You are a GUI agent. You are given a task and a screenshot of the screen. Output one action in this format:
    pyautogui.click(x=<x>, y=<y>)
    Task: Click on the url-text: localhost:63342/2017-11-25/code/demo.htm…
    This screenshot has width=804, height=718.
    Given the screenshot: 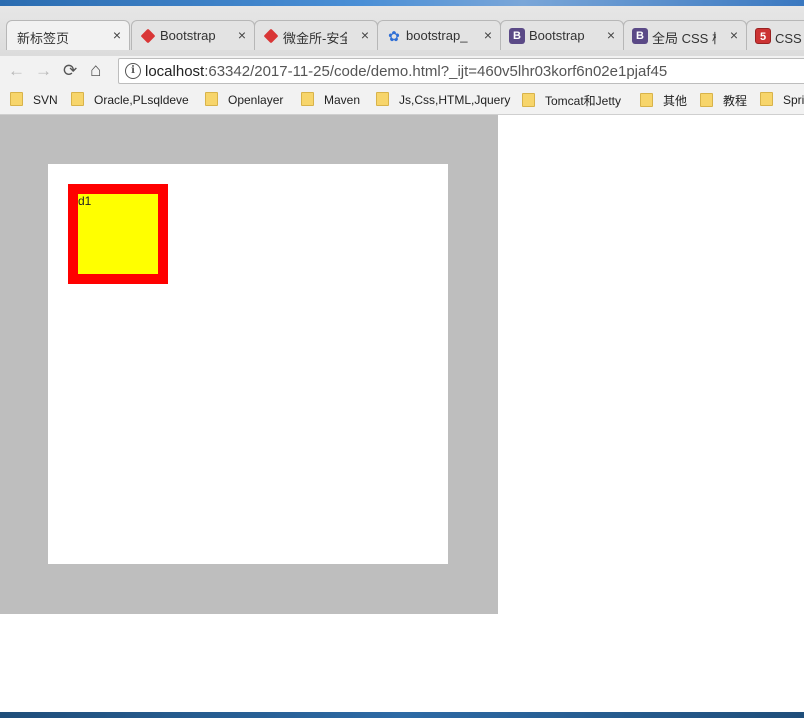 What is the action you would take?
    pyautogui.click(x=406, y=71)
    